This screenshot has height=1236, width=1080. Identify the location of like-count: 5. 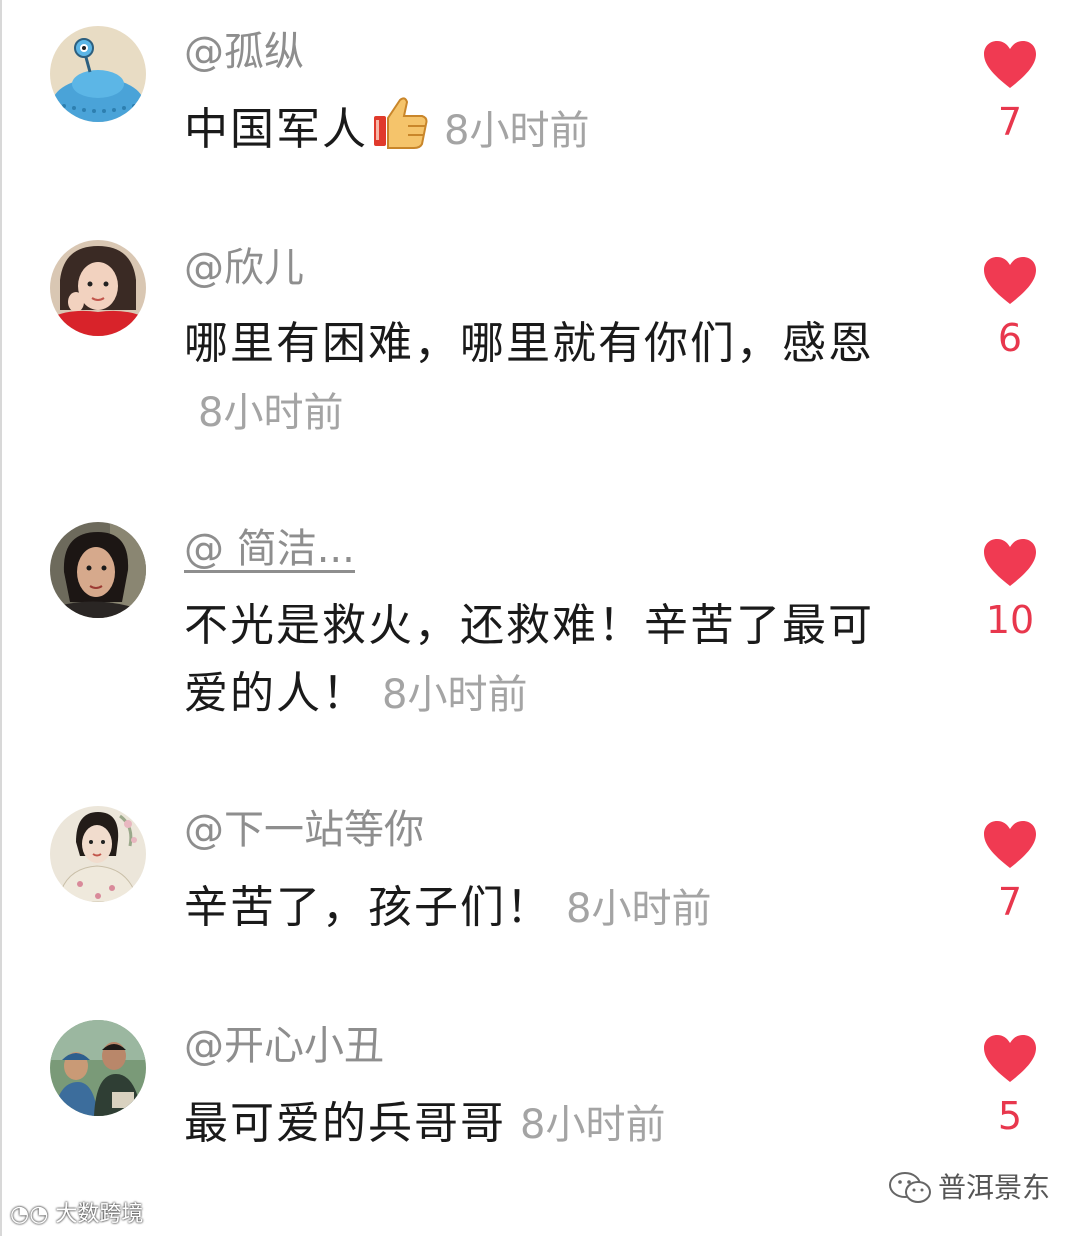
(1010, 1116).